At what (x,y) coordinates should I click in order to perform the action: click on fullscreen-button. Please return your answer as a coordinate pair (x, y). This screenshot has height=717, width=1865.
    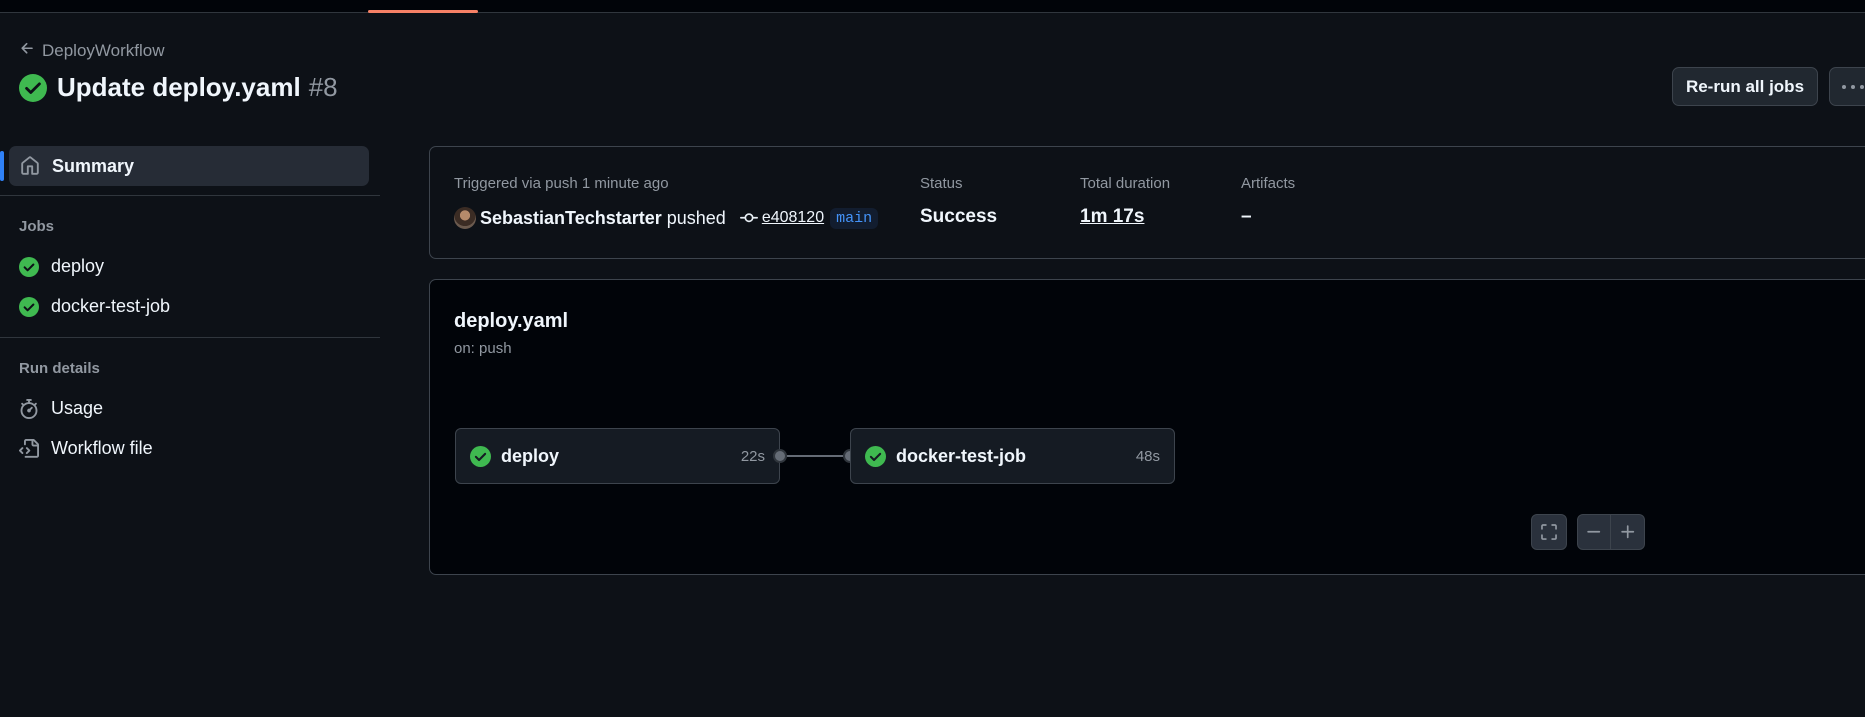
    Looking at the image, I should click on (1549, 532).